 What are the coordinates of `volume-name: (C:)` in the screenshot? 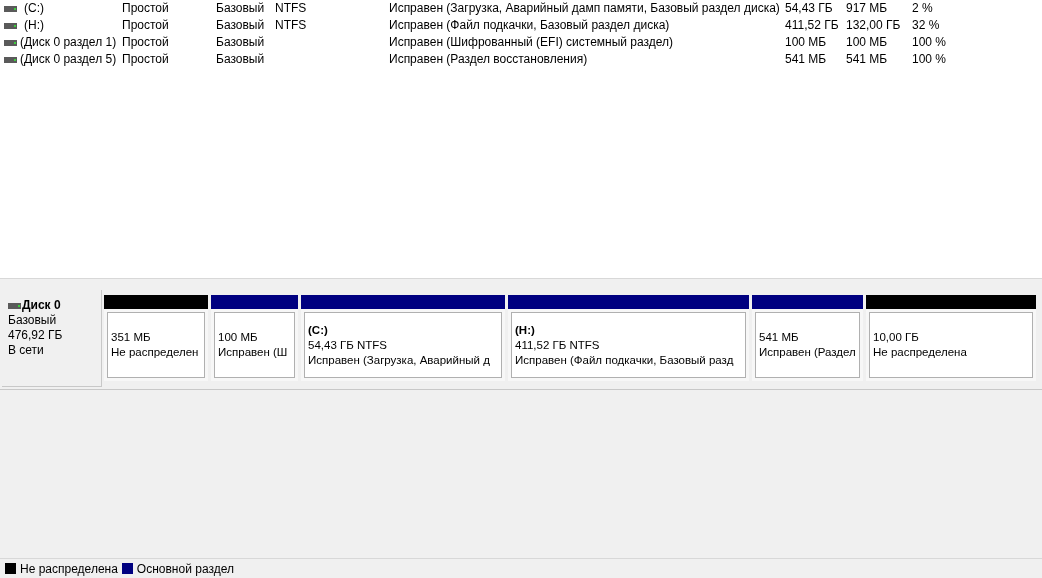 It's located at (34, 8).